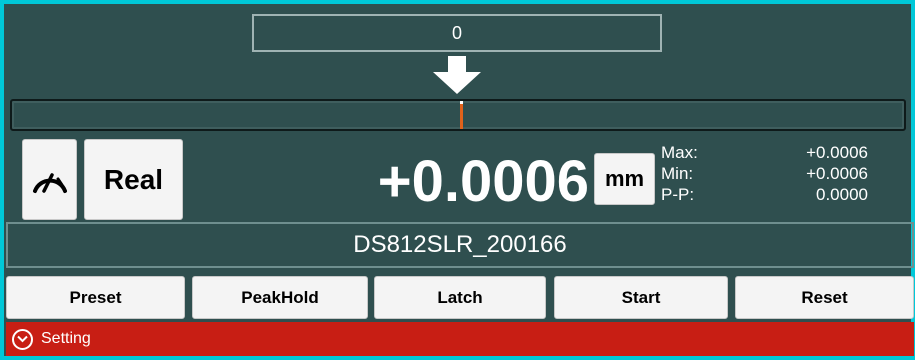 The width and height of the screenshot is (915, 360). I want to click on stat-min: Min: +0.0006, so click(764, 173).